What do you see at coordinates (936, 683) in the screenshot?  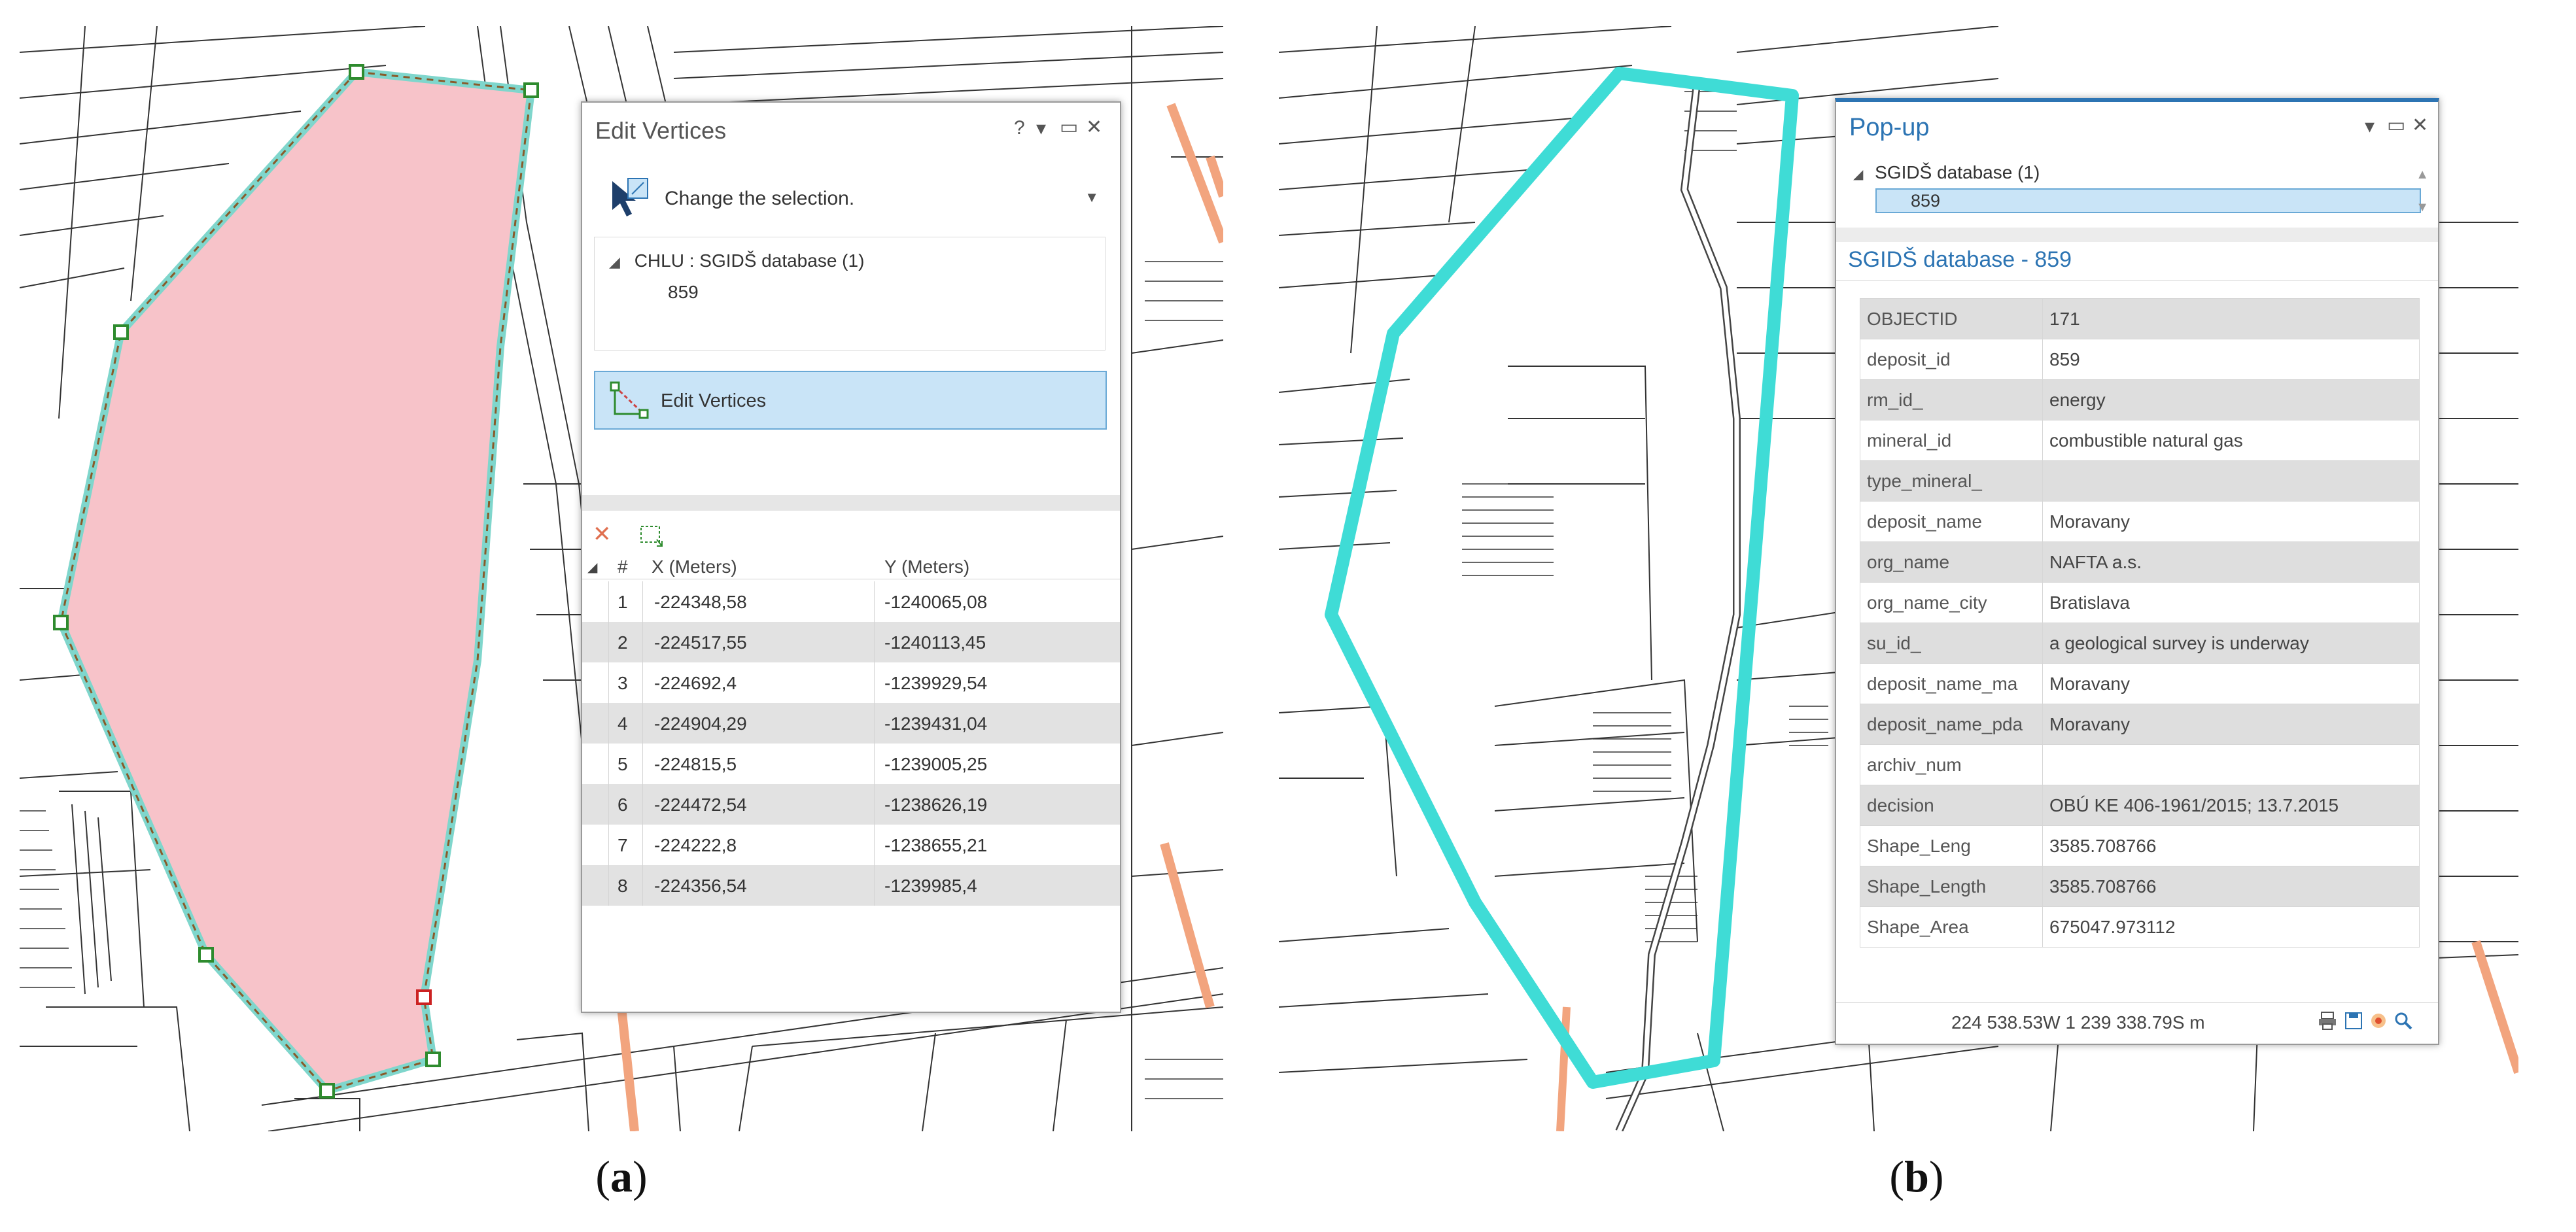 I see `vertex-y: -1239929,54` at bounding box center [936, 683].